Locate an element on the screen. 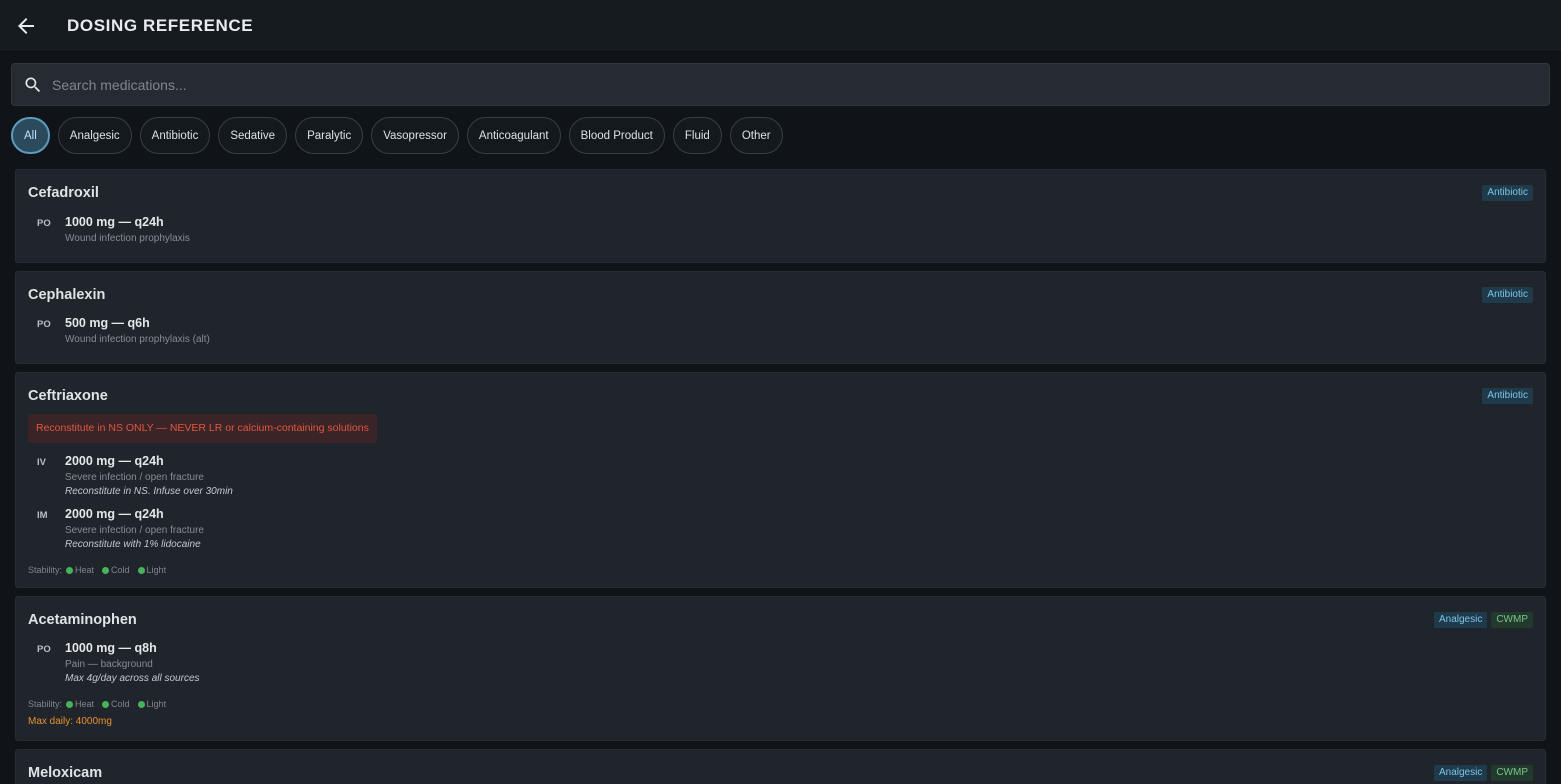 The width and height of the screenshot is (1561, 784). route-label: IM is located at coordinates (42, 515).